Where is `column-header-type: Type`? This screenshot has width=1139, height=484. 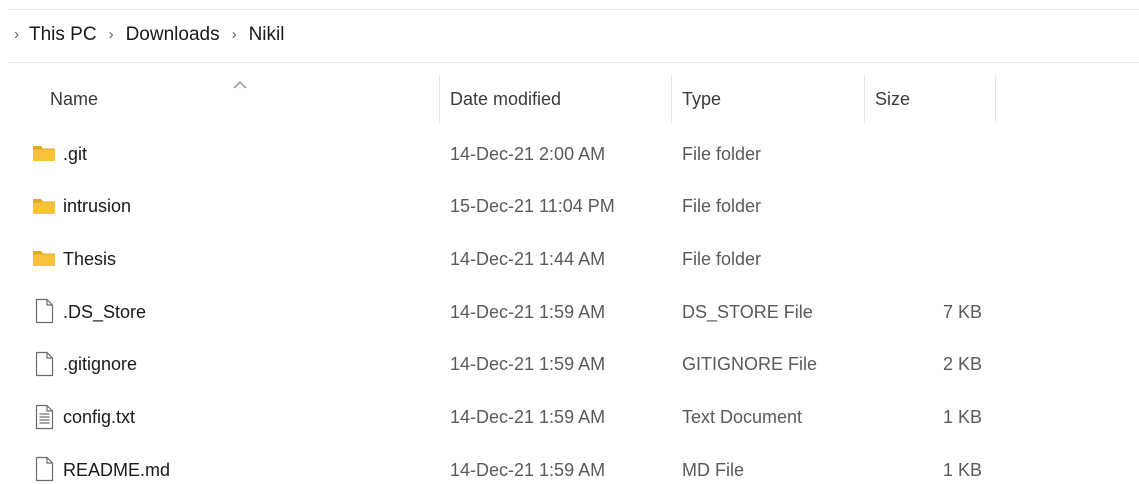
column-header-type: Type is located at coordinates (772, 99).